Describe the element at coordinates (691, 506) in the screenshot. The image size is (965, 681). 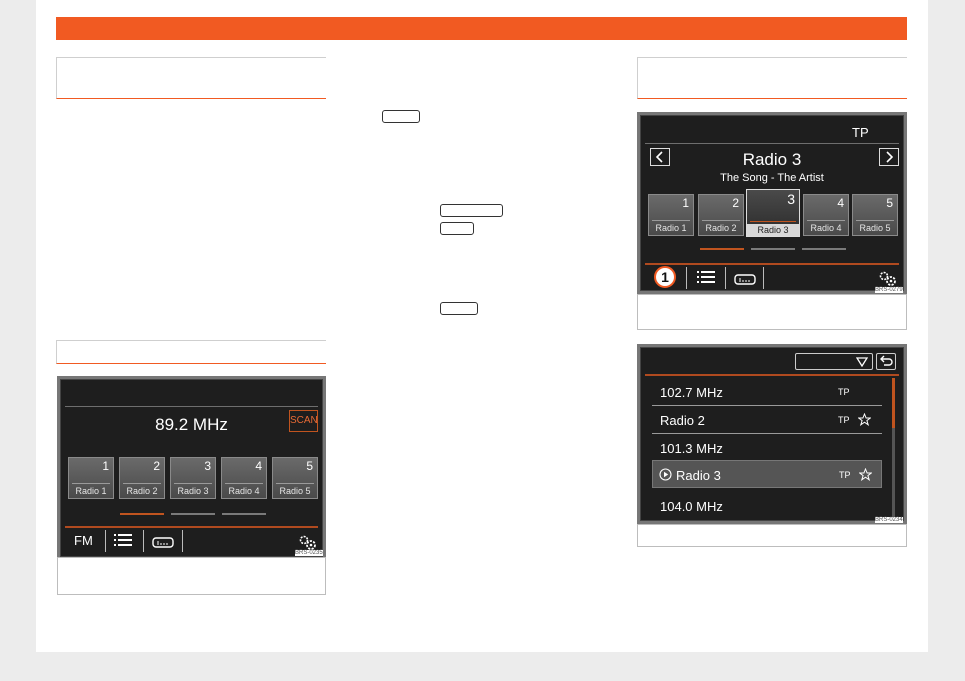
I see `station-label: 104.0 MHz` at that location.